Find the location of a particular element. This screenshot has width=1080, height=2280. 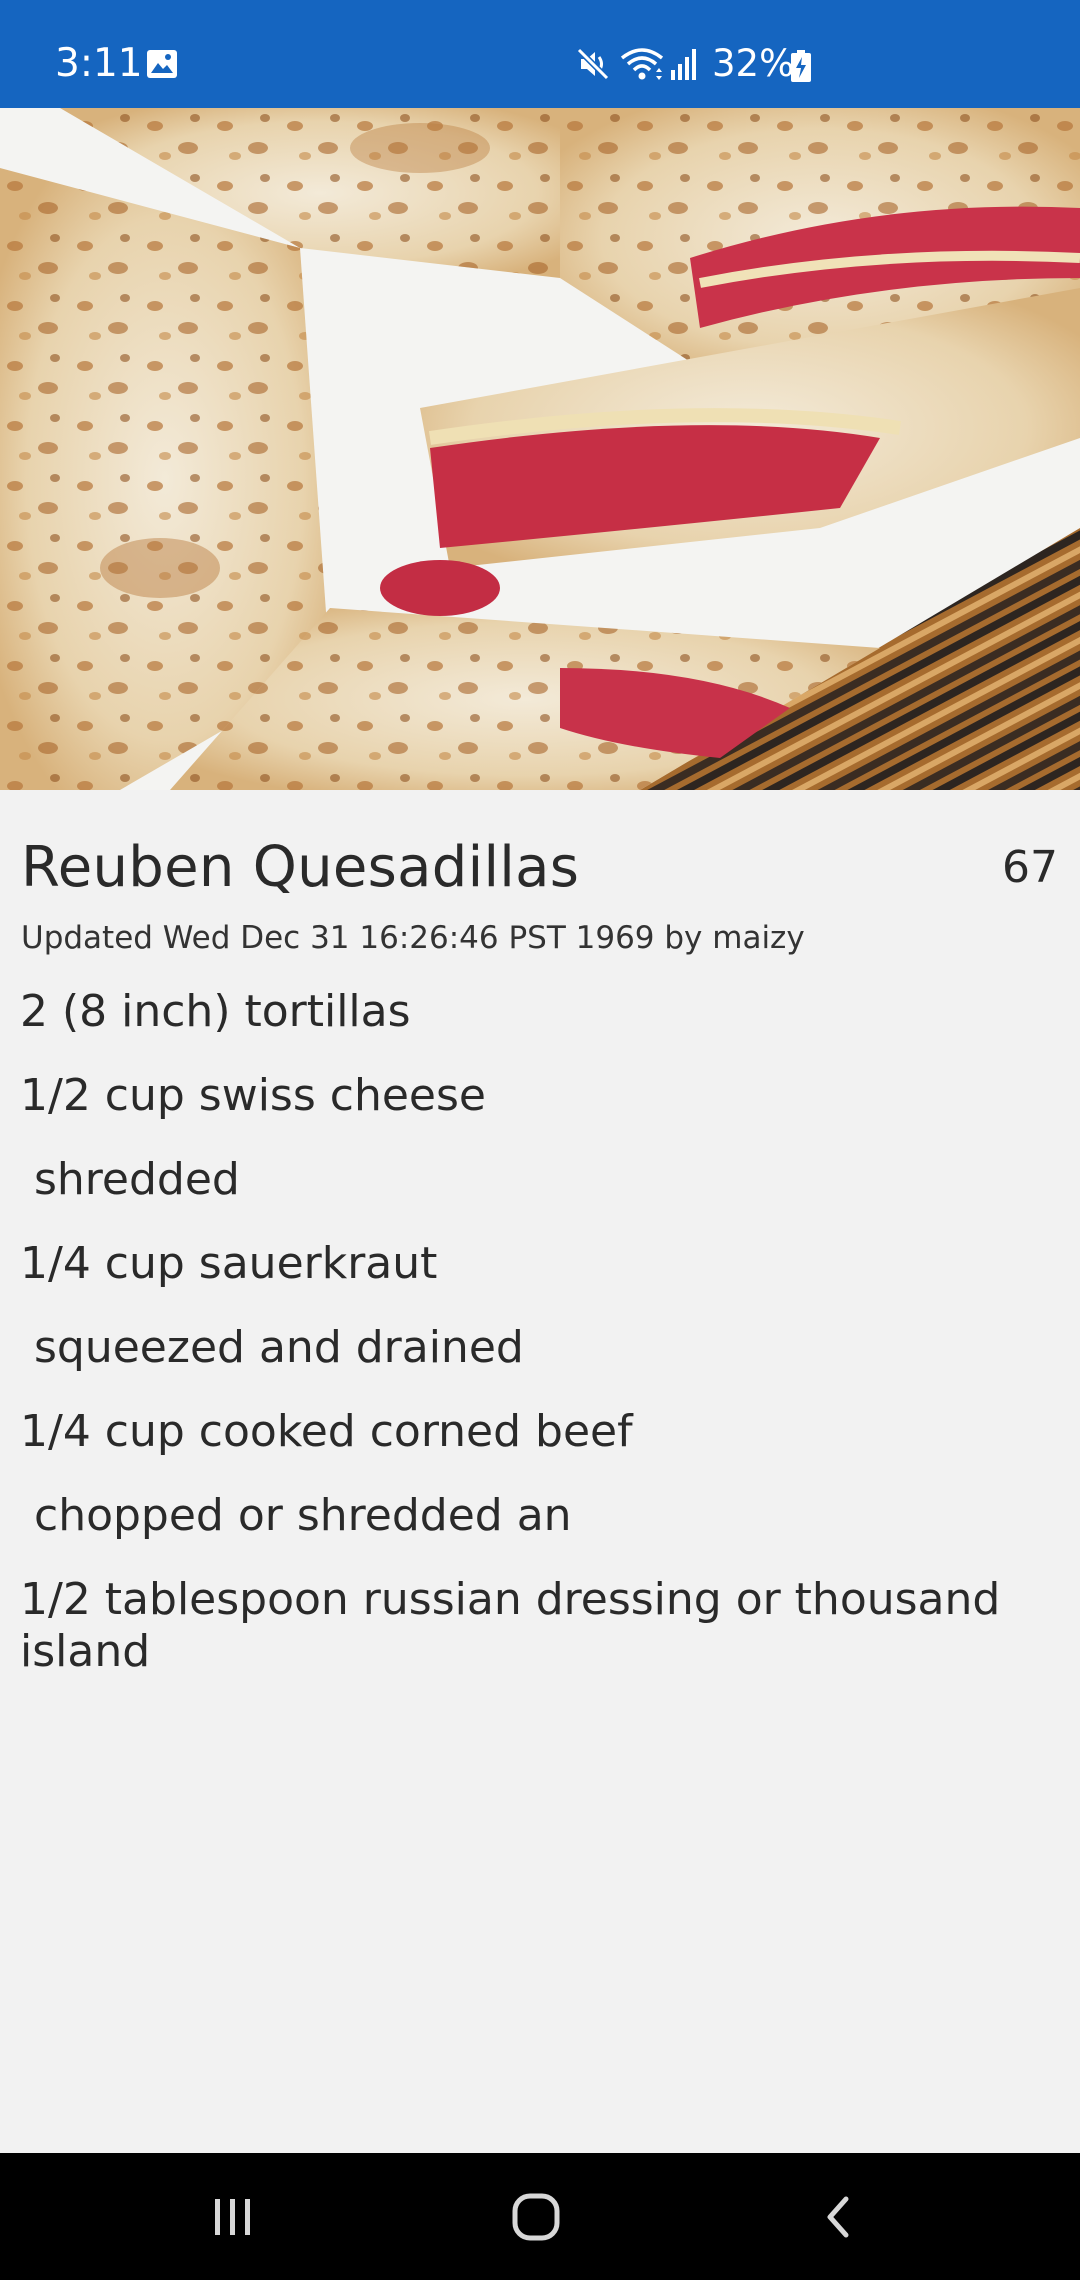

home-icon is located at coordinates (536, 2216).